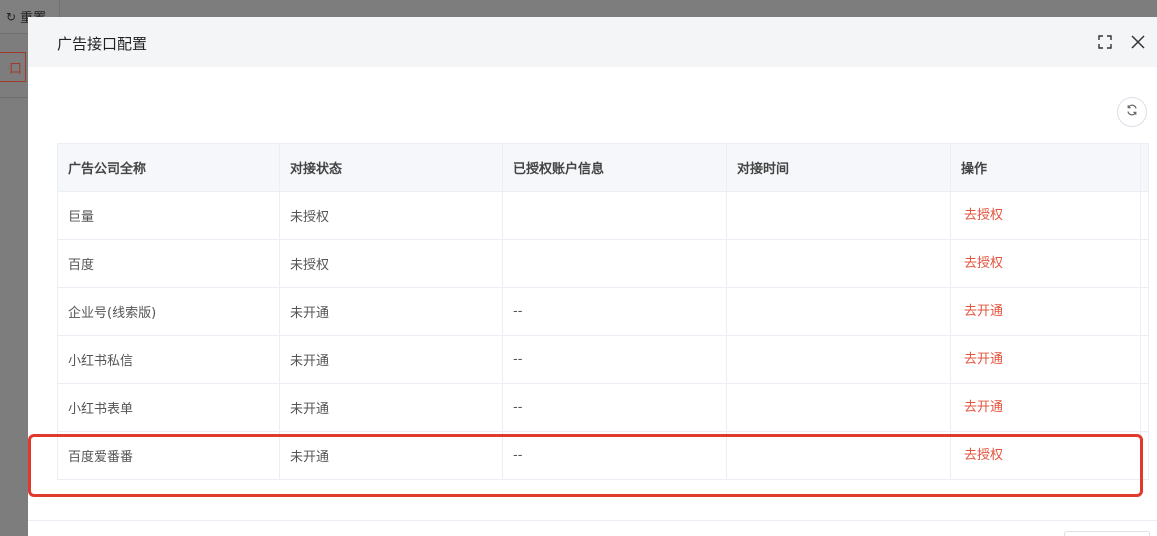 Image resolution: width=1157 pixels, height=536 pixels. I want to click on footer-button, so click(1107, 533).